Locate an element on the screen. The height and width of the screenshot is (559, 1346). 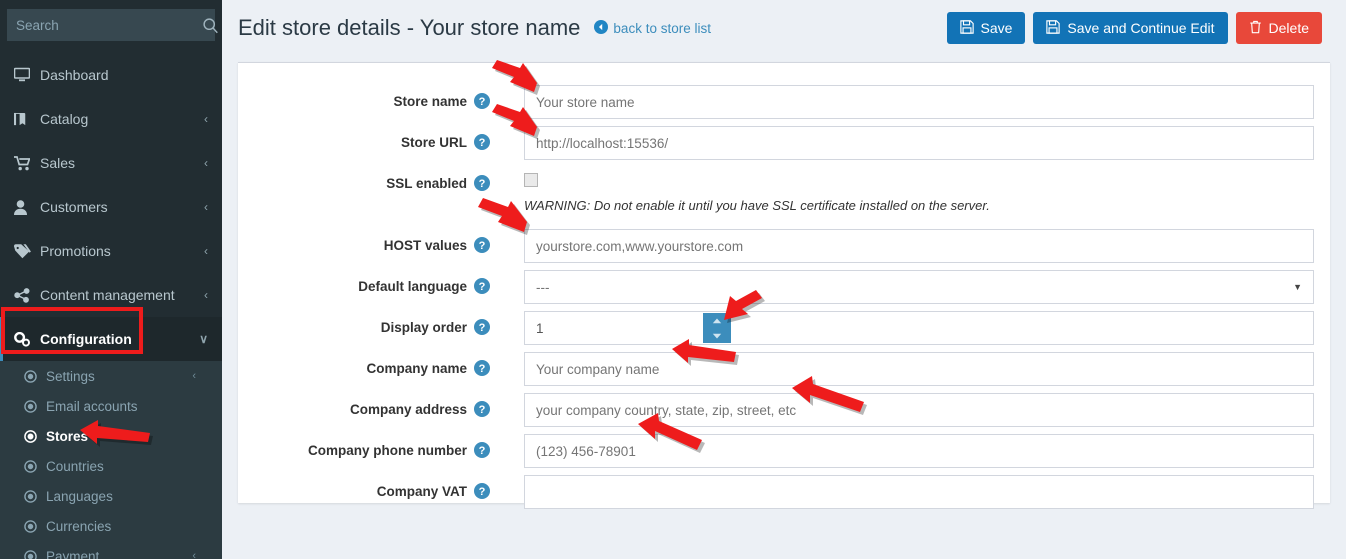
field-label: Store name is located at coordinates (430, 101).